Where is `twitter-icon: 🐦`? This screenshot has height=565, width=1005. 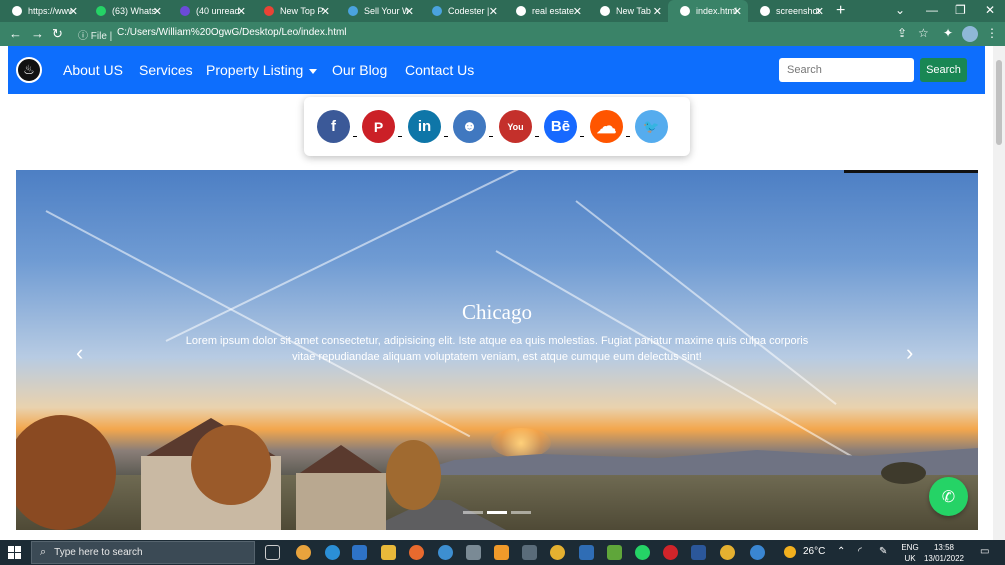 twitter-icon: 🐦 is located at coordinates (651, 126).